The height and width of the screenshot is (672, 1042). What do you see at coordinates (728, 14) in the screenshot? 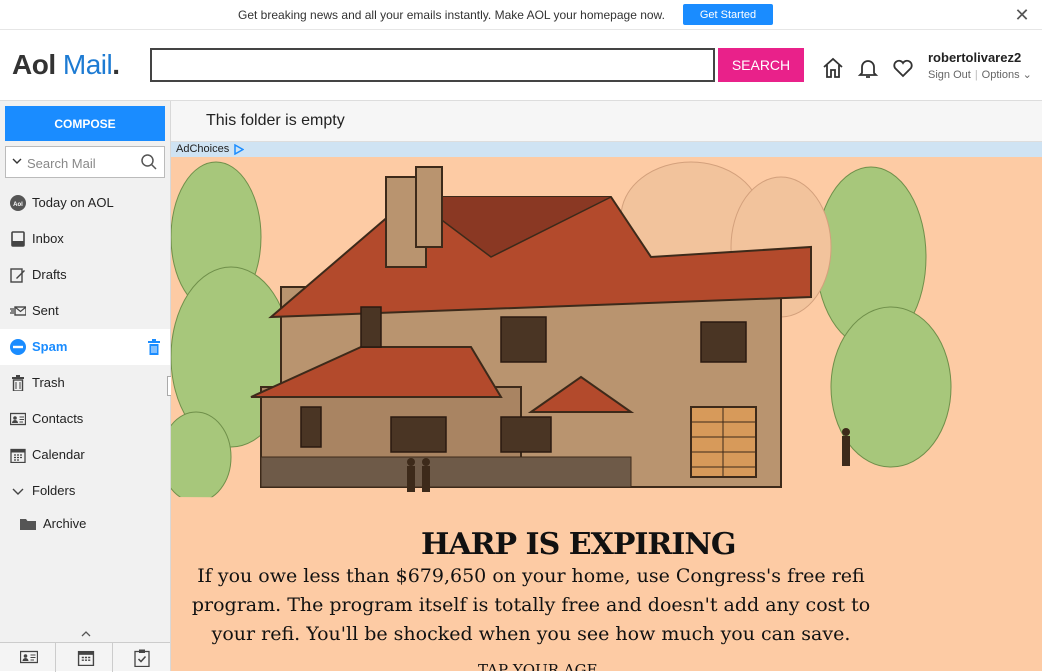
I see `get-started-button: Get Started` at bounding box center [728, 14].